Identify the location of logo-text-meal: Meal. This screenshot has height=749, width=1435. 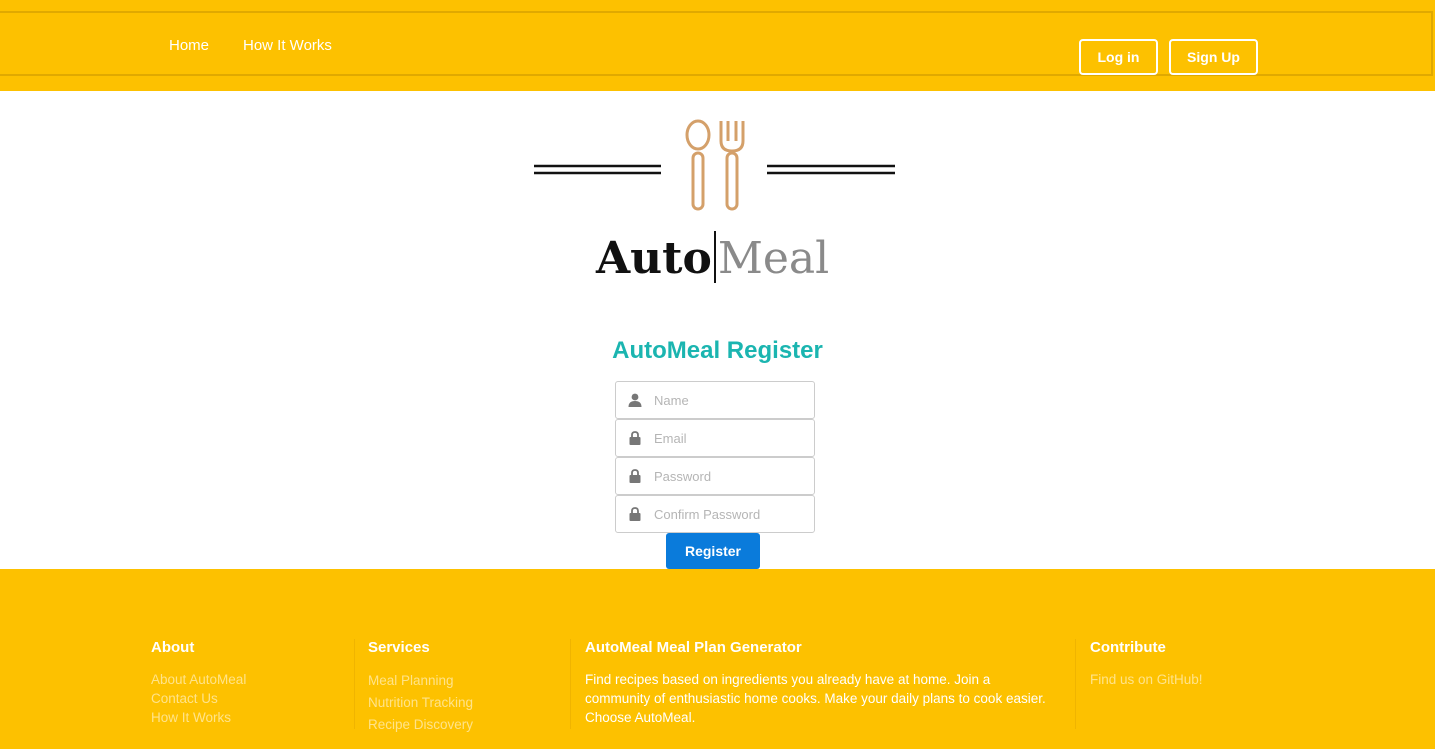
(773, 258).